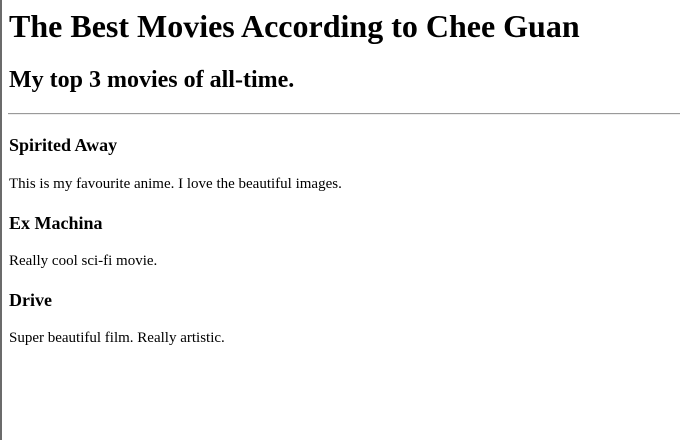  Describe the element at coordinates (344, 114) in the screenshot. I see `horizontal-divider` at that location.